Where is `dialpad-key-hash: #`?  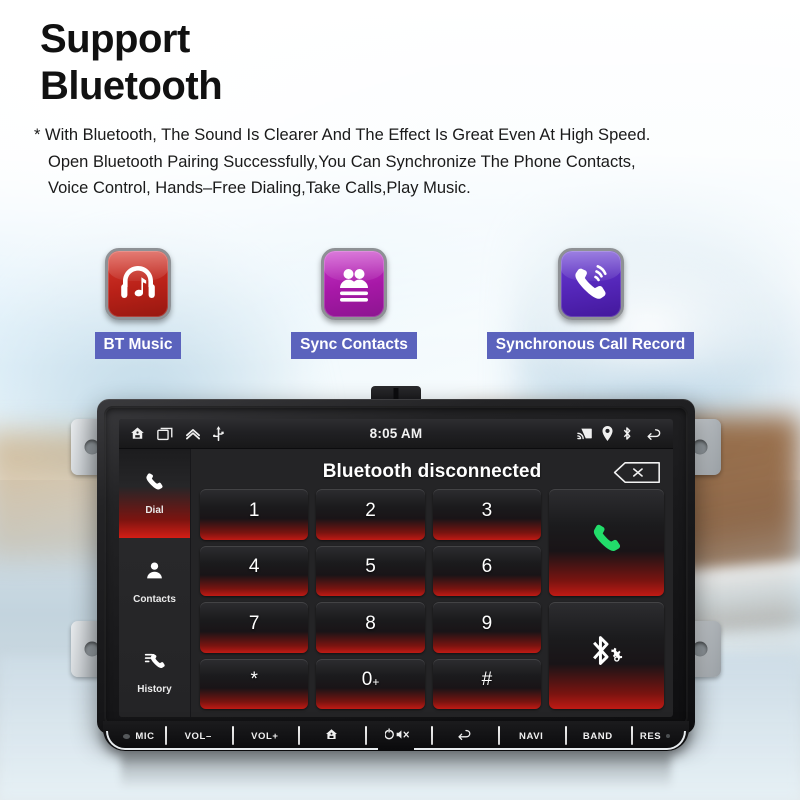 dialpad-key-hash: # is located at coordinates (487, 683).